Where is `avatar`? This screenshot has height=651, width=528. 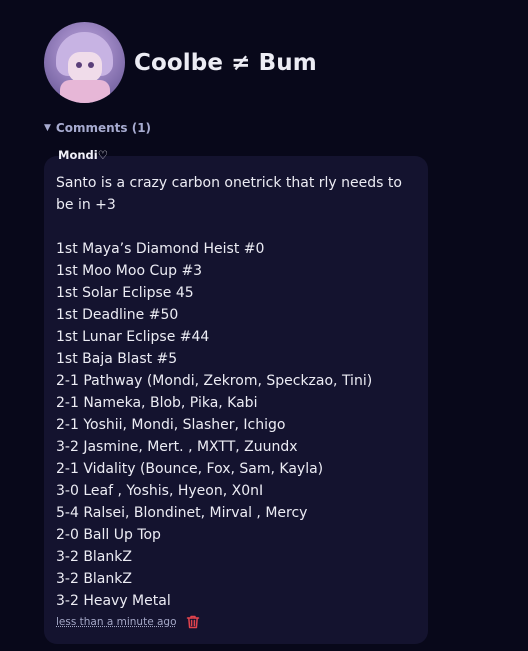 avatar is located at coordinates (84, 62).